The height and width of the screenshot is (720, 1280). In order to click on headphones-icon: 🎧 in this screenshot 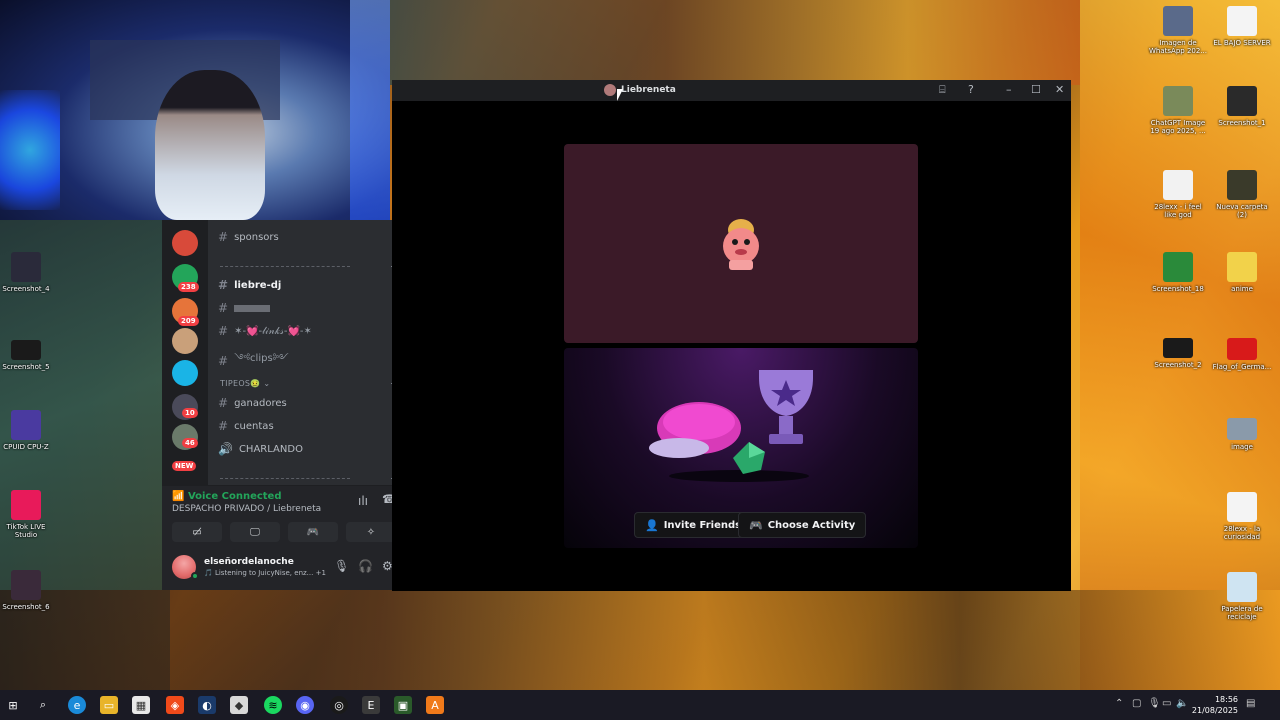, I will do `click(365, 566)`.